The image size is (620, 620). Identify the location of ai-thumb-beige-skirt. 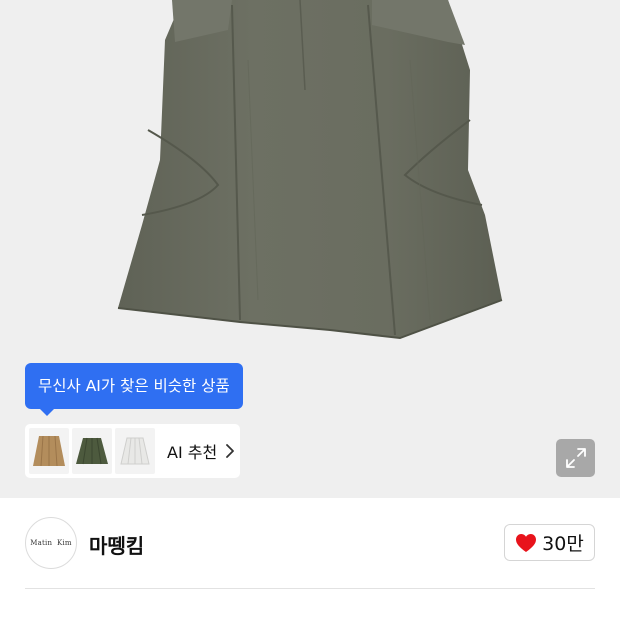
(49, 451).